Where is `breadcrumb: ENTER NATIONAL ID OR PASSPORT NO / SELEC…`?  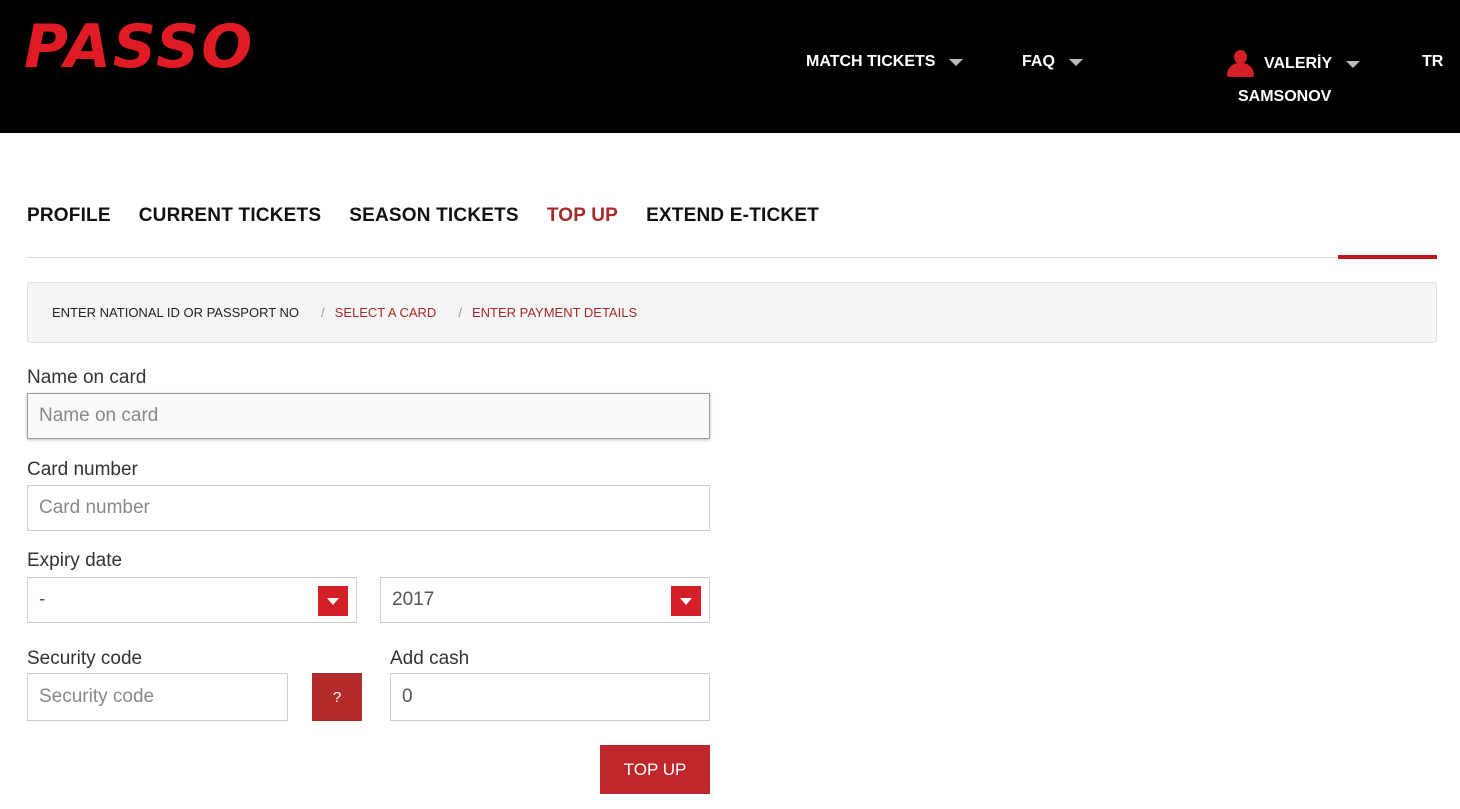
breadcrumb: ENTER NATIONAL ID OR PASSPORT NO / SELEC… is located at coordinates (732, 312).